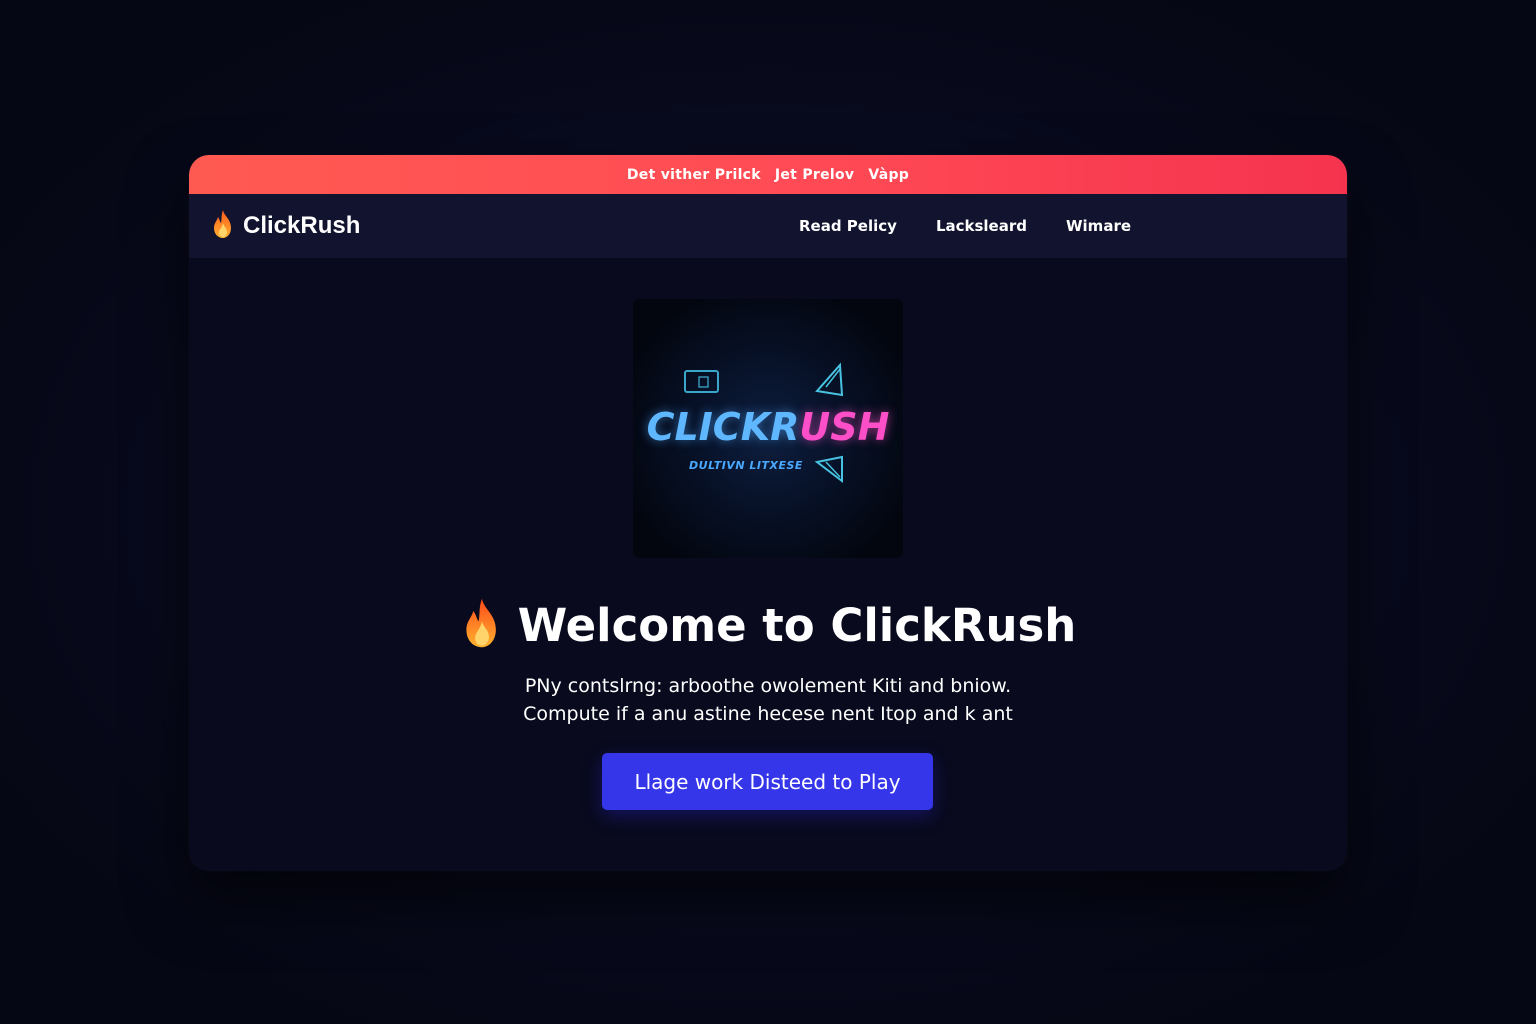  Describe the element at coordinates (848, 226) in the screenshot. I see `nav-link-read-pelicy: Read Pelicy` at that location.